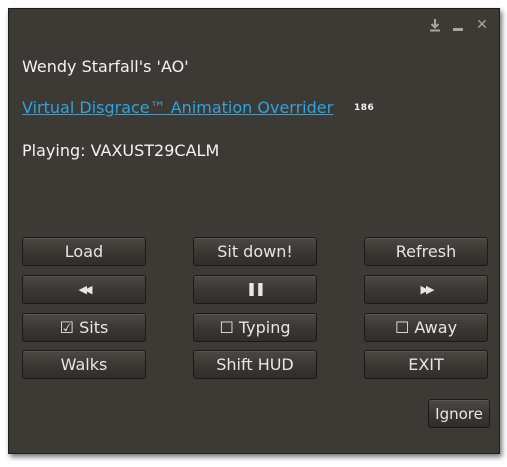 The width and height of the screenshot is (507, 467). Describe the element at coordinates (459, 413) in the screenshot. I see `ignore-button: Ignore` at that location.